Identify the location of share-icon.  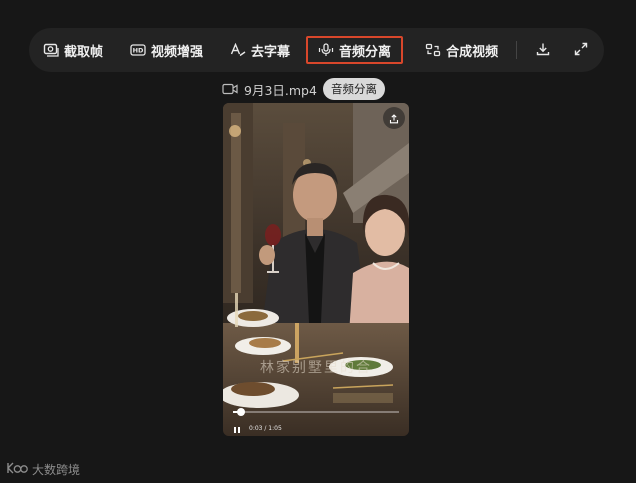
(394, 118).